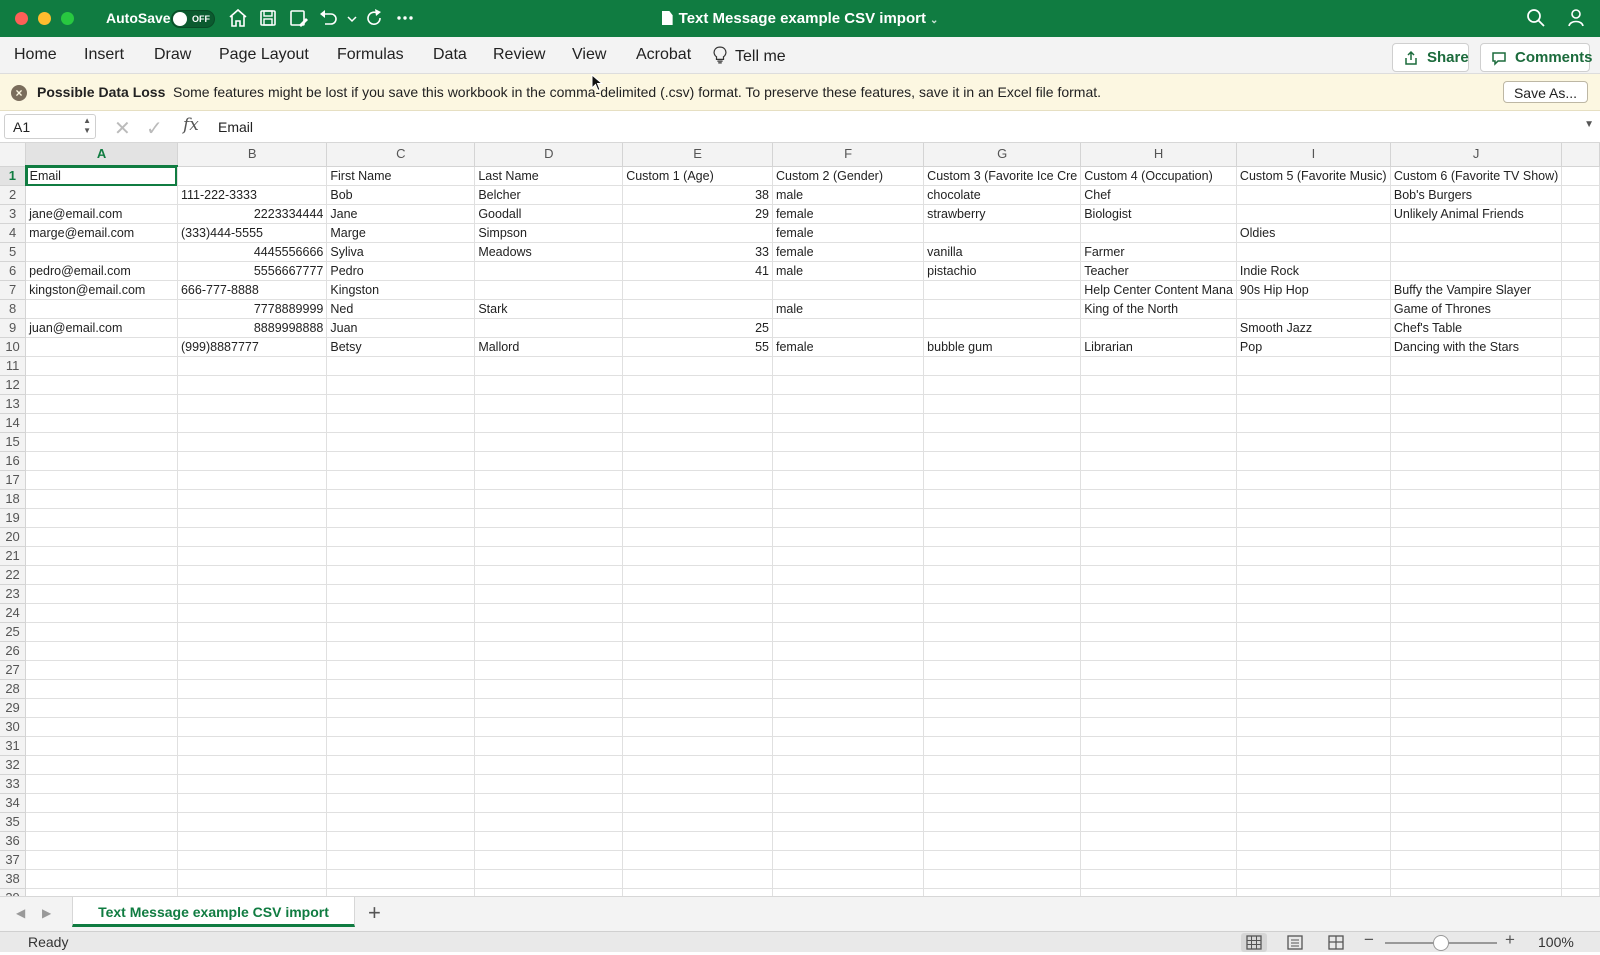  What do you see at coordinates (1002, 366) in the screenshot?
I see `cell-g11` at bounding box center [1002, 366].